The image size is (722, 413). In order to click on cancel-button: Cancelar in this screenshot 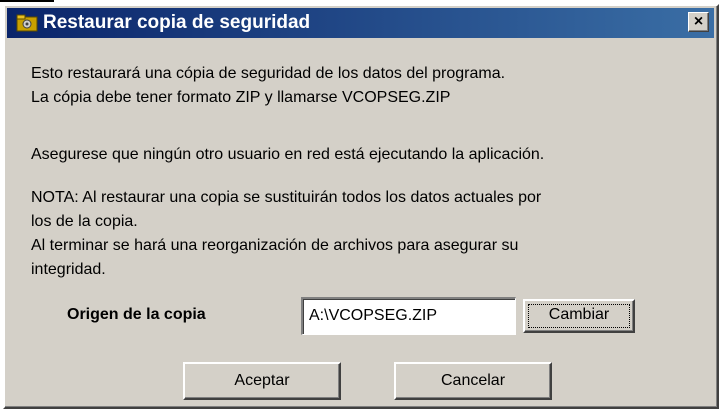, I will do `click(473, 381)`.